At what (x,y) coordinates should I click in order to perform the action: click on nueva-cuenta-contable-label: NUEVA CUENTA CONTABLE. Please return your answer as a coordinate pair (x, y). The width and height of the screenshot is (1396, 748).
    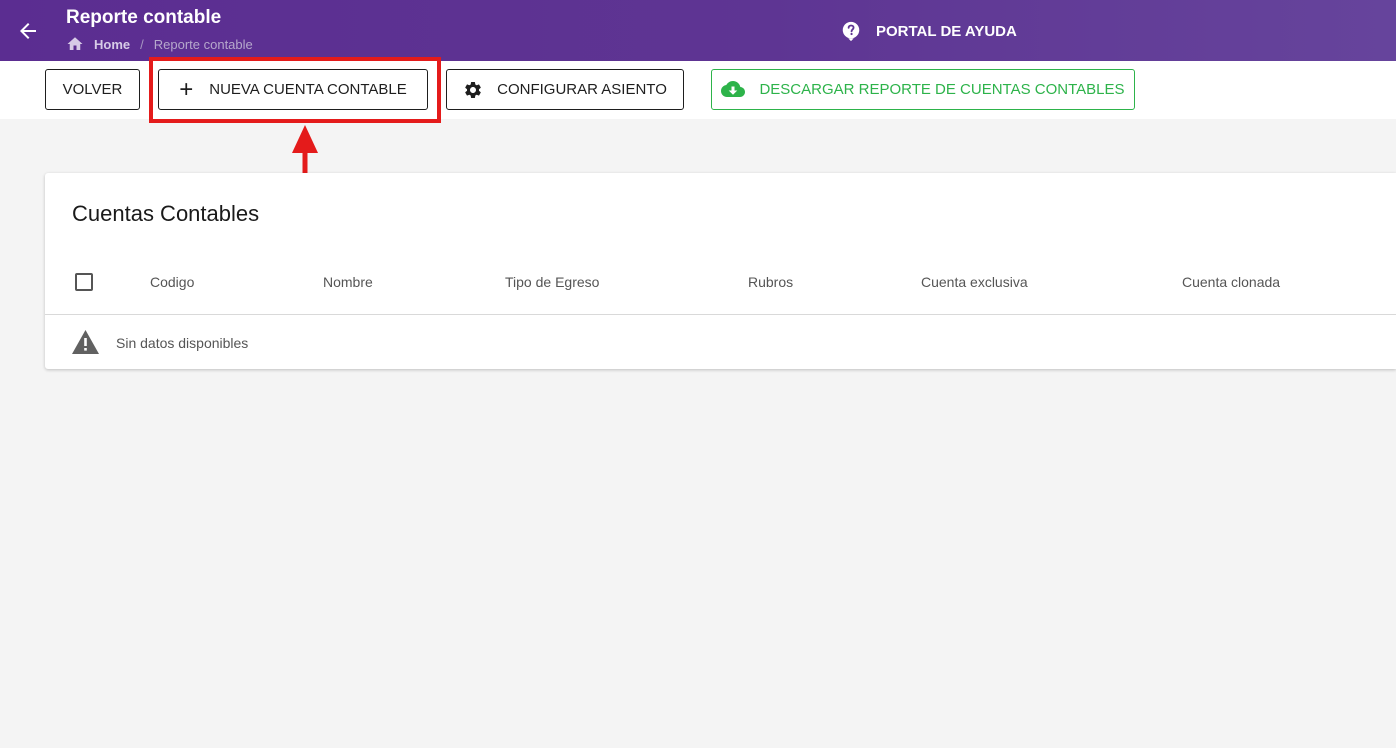
    Looking at the image, I should click on (308, 89).